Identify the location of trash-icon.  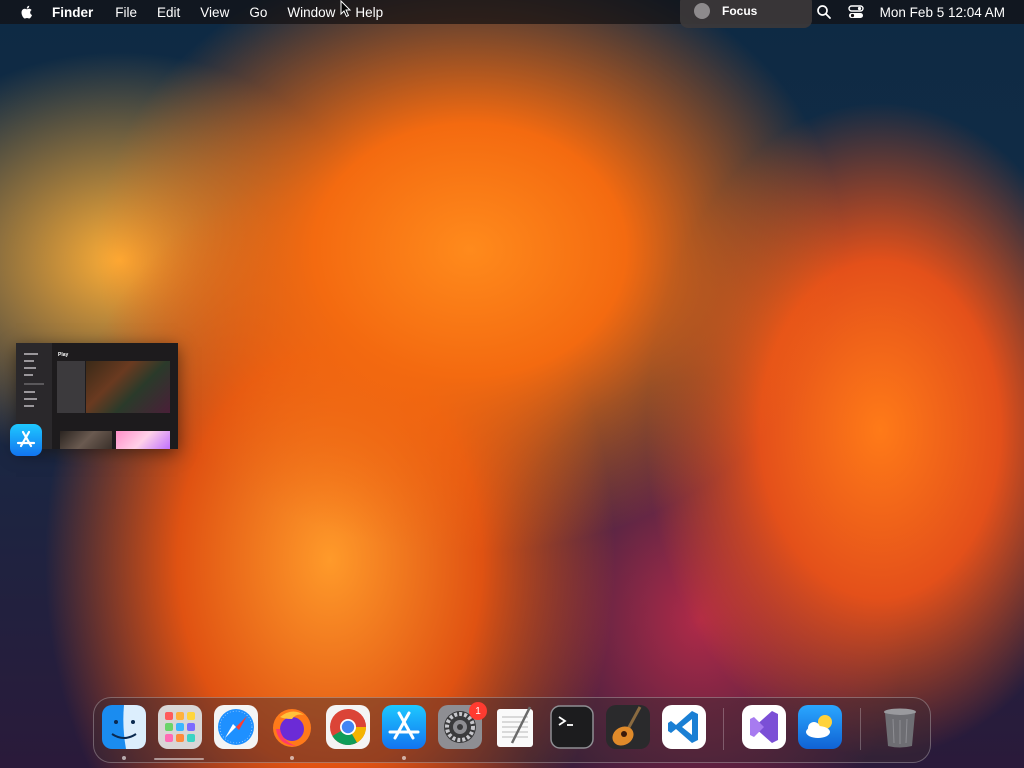
(900, 728).